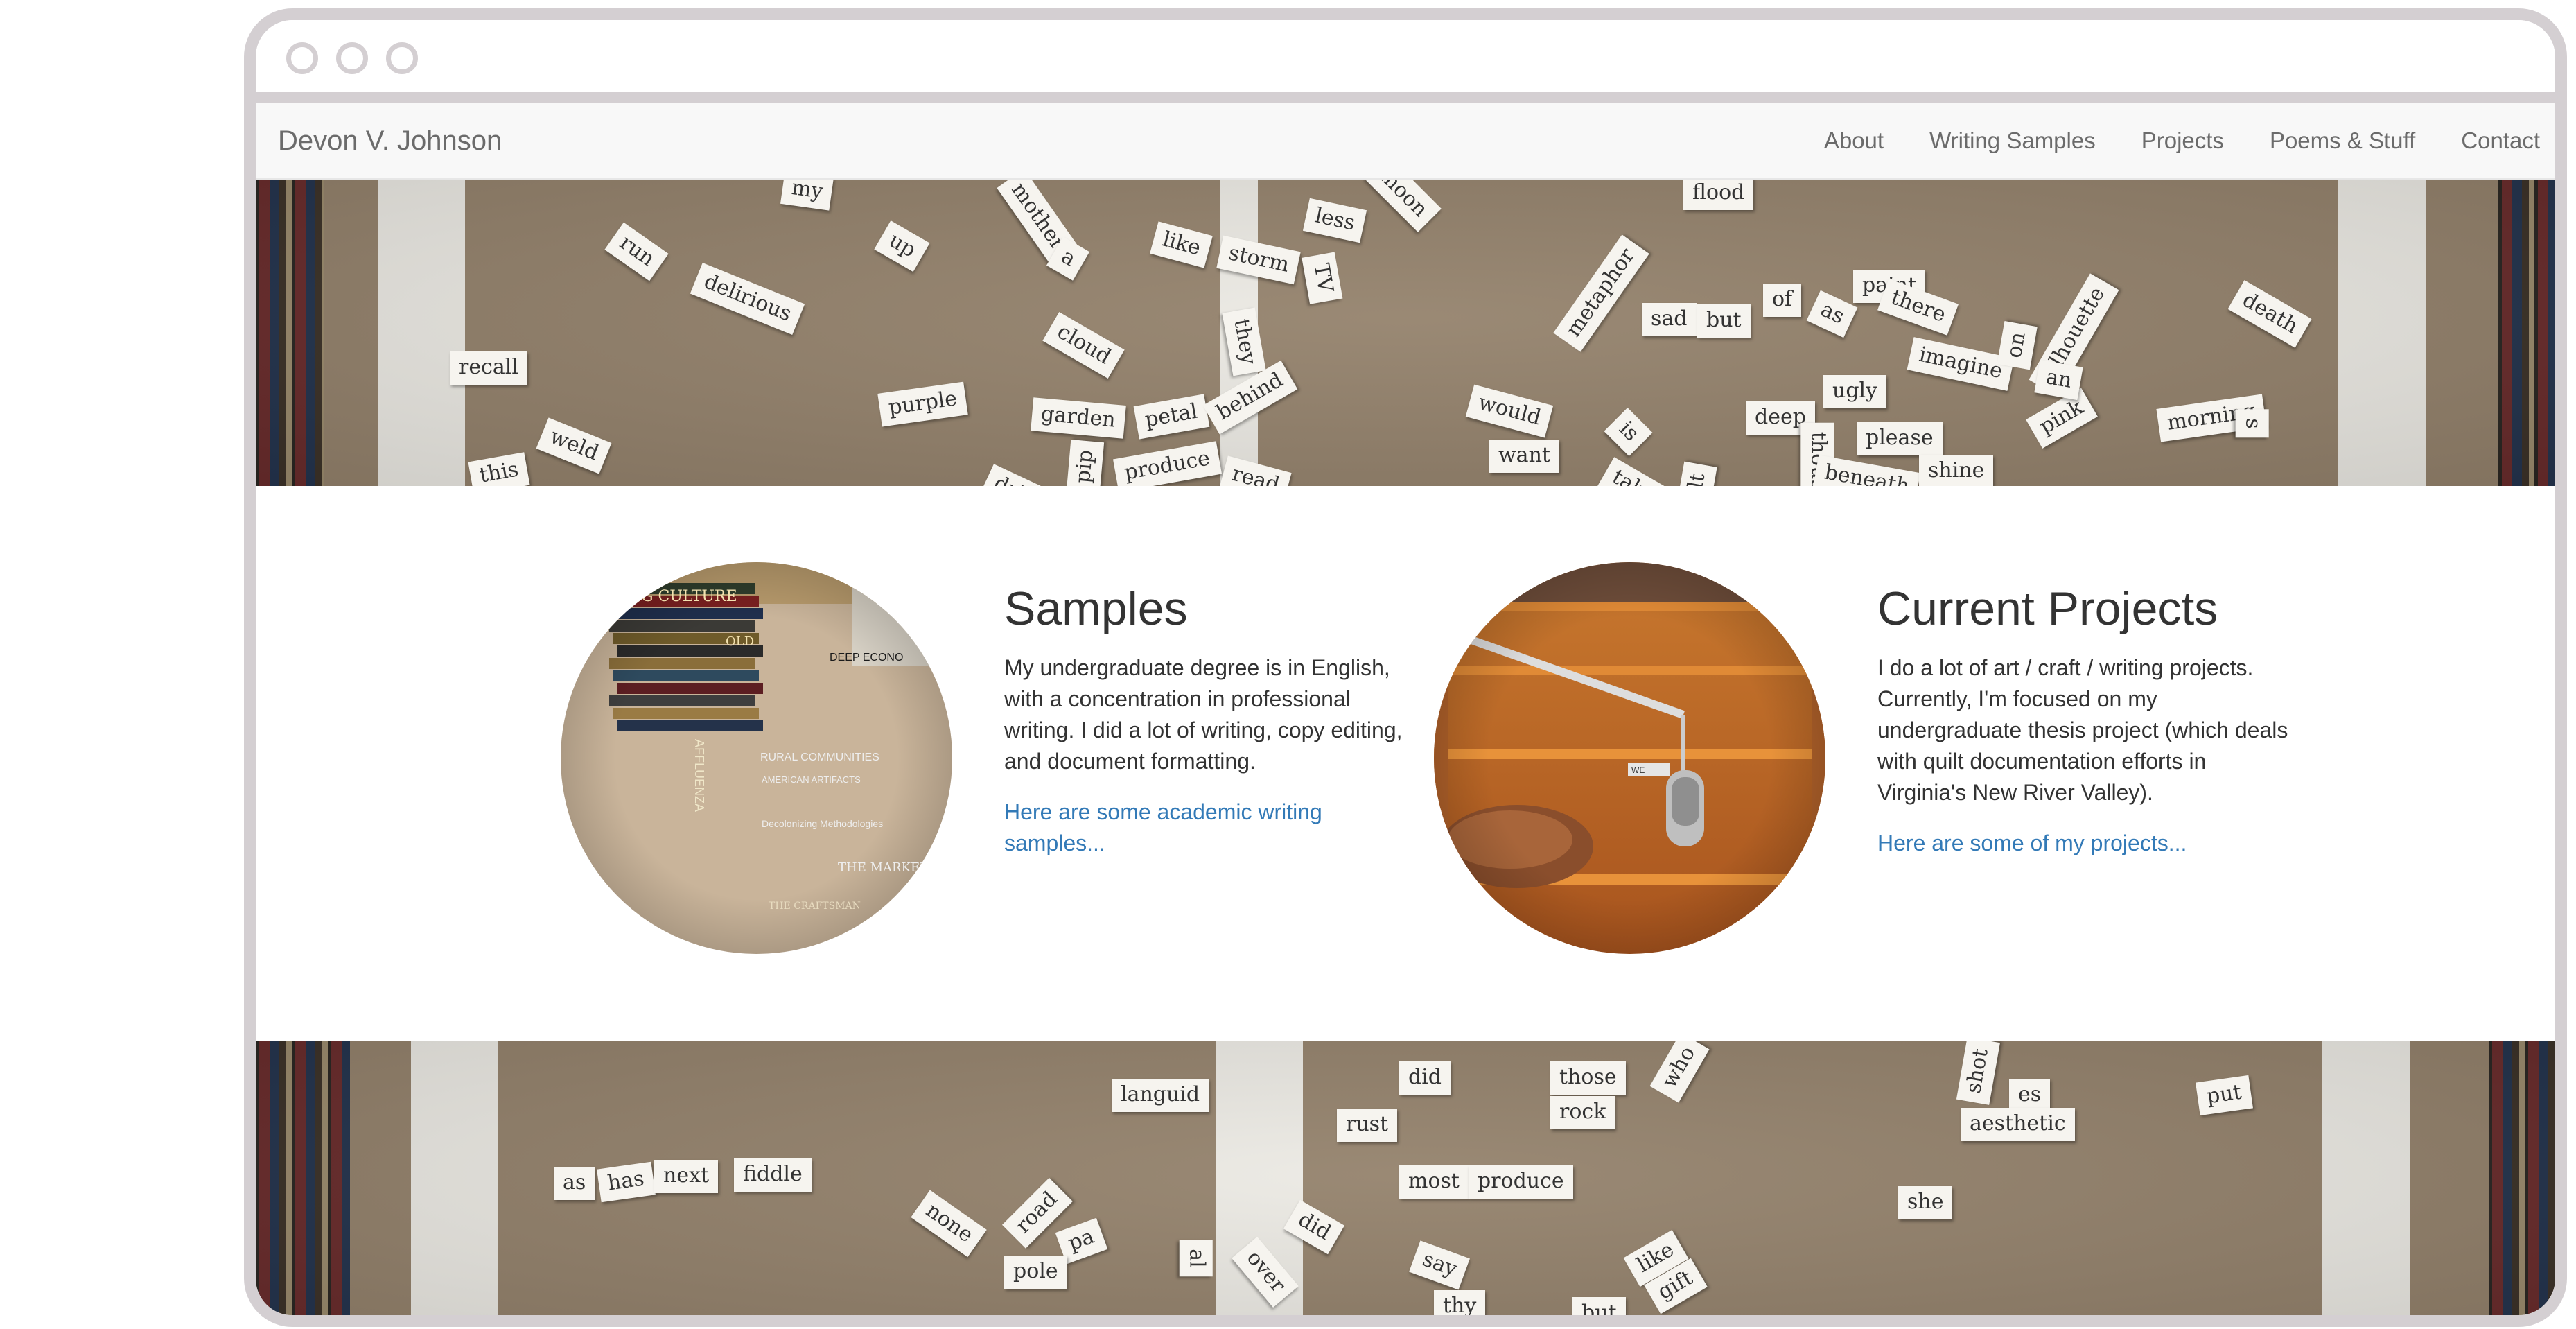  I want to click on poetry-word: produce, so click(1521, 1182).